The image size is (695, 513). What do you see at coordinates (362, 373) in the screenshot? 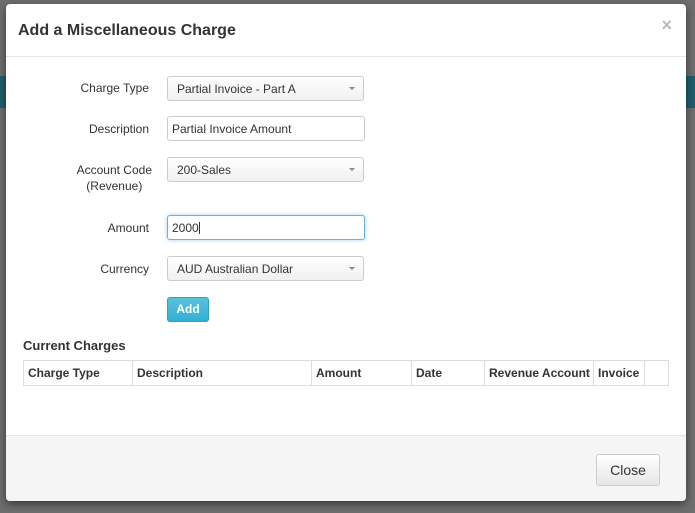
I see `column-header-amount: Amount` at bounding box center [362, 373].